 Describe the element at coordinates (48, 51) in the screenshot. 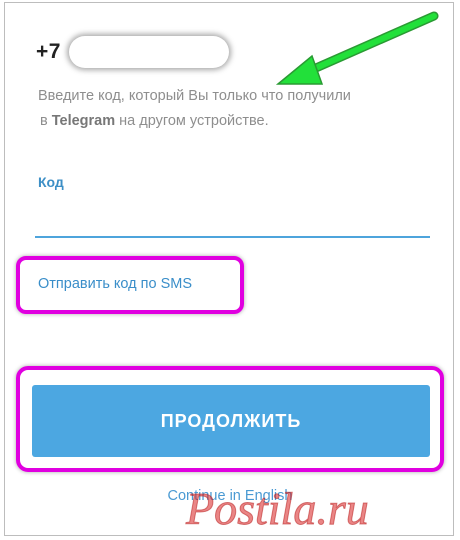

I see `phone-prefix: +7` at that location.